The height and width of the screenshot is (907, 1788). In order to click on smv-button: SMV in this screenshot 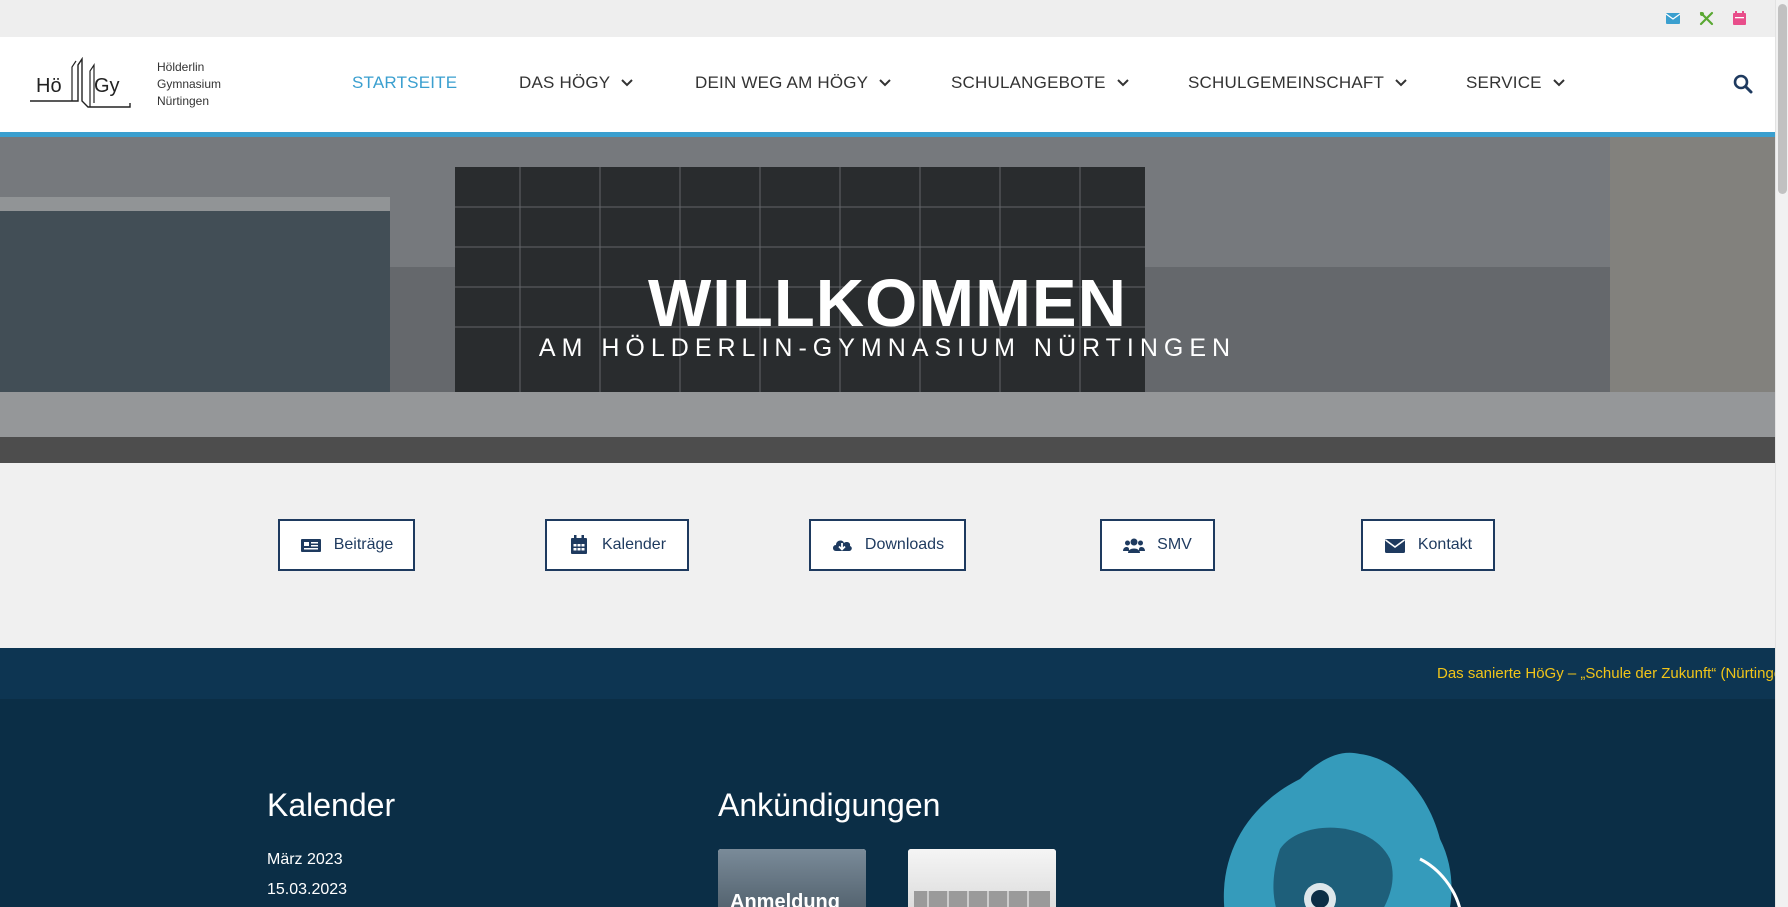, I will do `click(1157, 545)`.